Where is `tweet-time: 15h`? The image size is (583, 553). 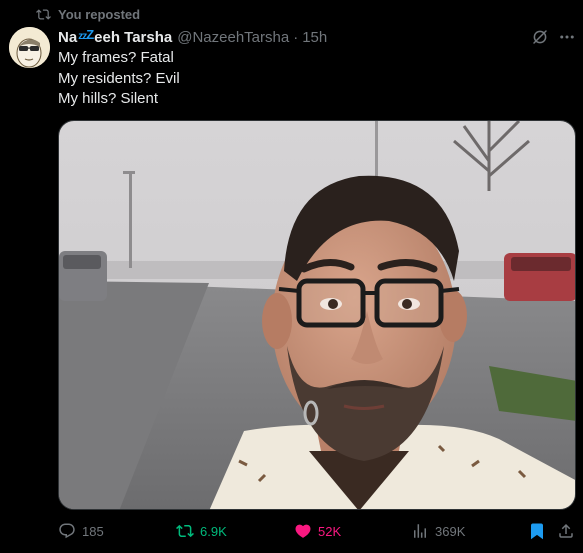 tweet-time: 15h is located at coordinates (314, 37).